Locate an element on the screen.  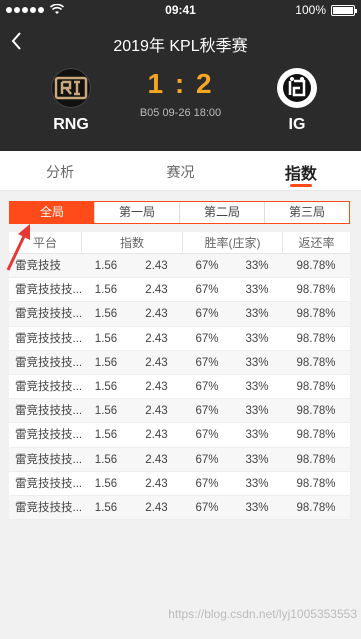
away-team-name: IG is located at coordinates (297, 124).